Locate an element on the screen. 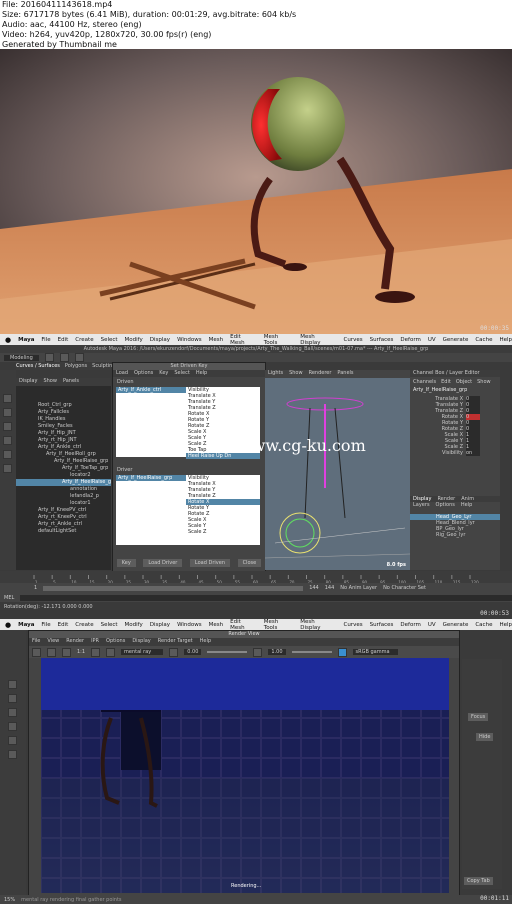 This screenshot has width=512, height=904. viewport-menu: Lights is located at coordinates (275, 374).